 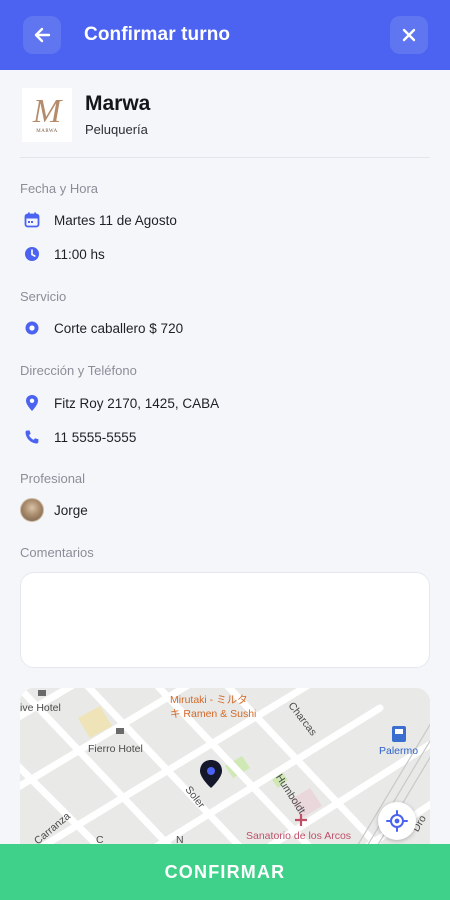 What do you see at coordinates (225, 872) in the screenshot?
I see `confirm-button: CONFIRMAR` at bounding box center [225, 872].